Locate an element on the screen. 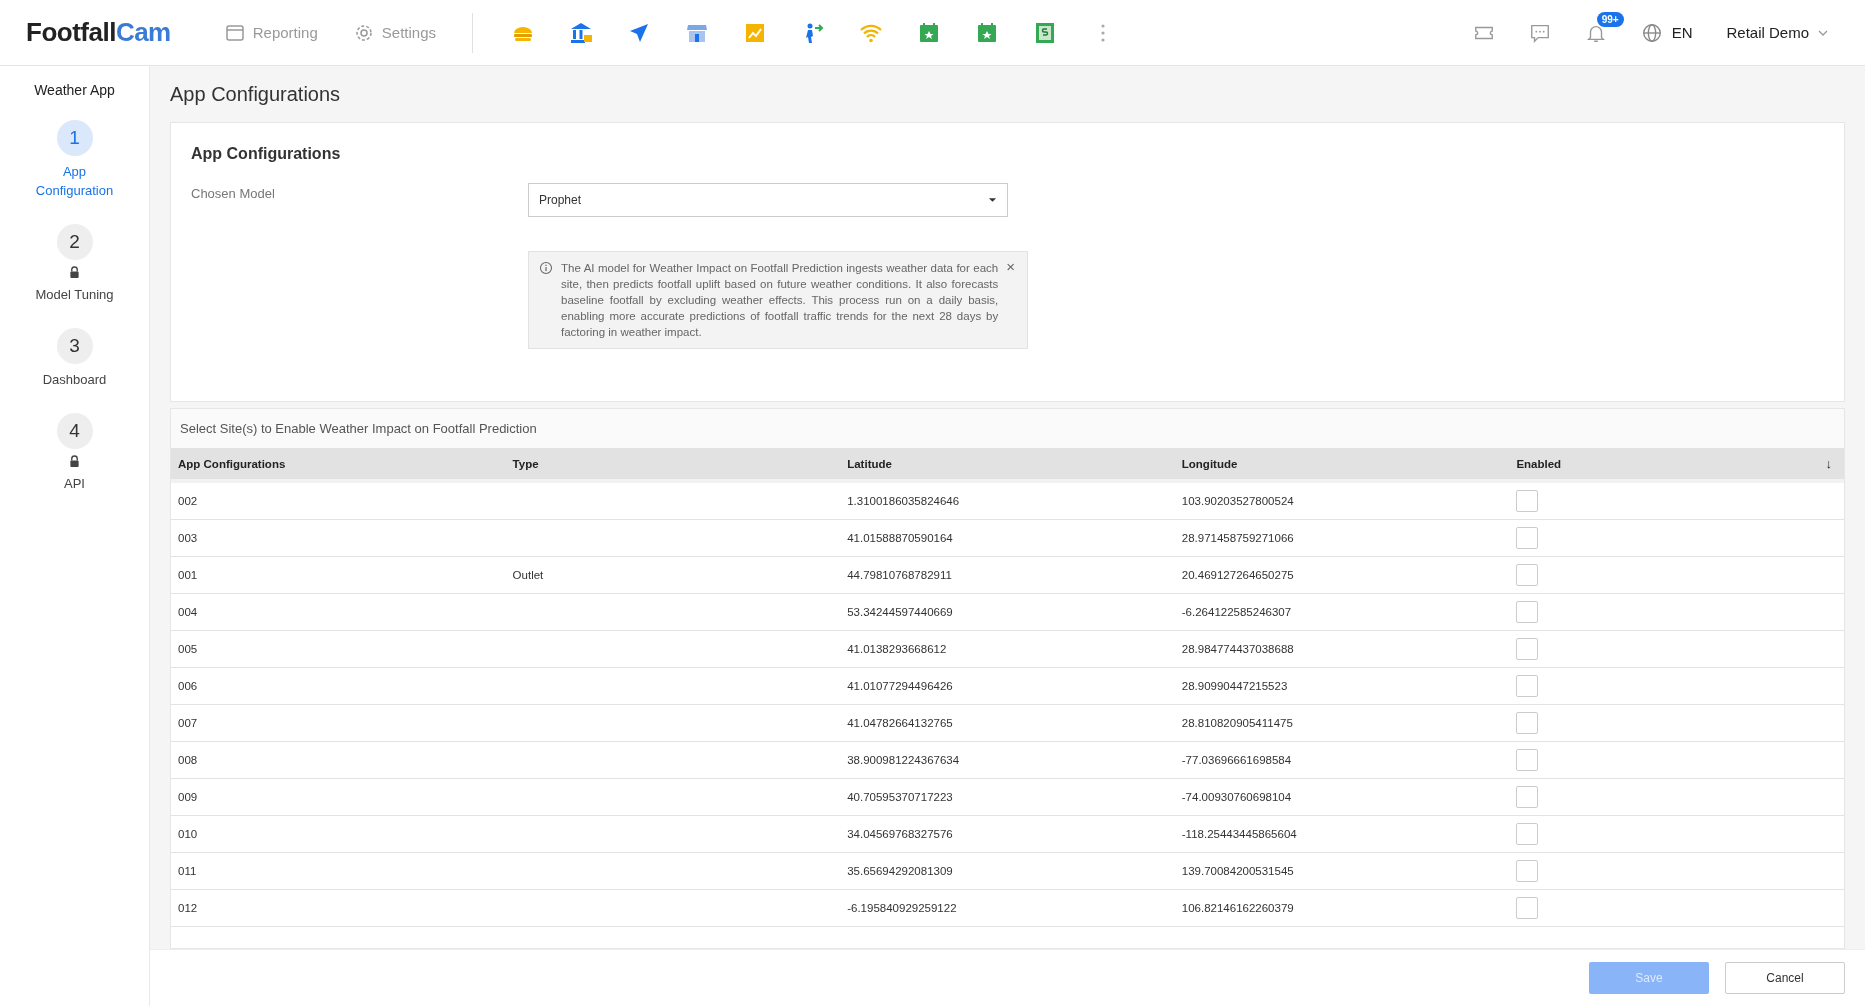 The width and height of the screenshot is (1865, 1006). table-cell: 139.70084200531545 is located at coordinates (1237, 871).